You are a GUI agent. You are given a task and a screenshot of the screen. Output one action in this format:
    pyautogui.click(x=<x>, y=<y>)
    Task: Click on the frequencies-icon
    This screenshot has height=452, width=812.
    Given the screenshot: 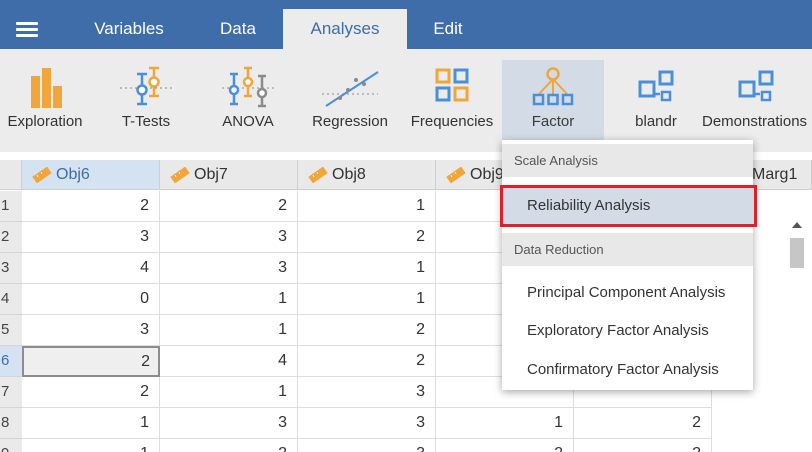 What is the action you would take?
    pyautogui.click(x=452, y=88)
    